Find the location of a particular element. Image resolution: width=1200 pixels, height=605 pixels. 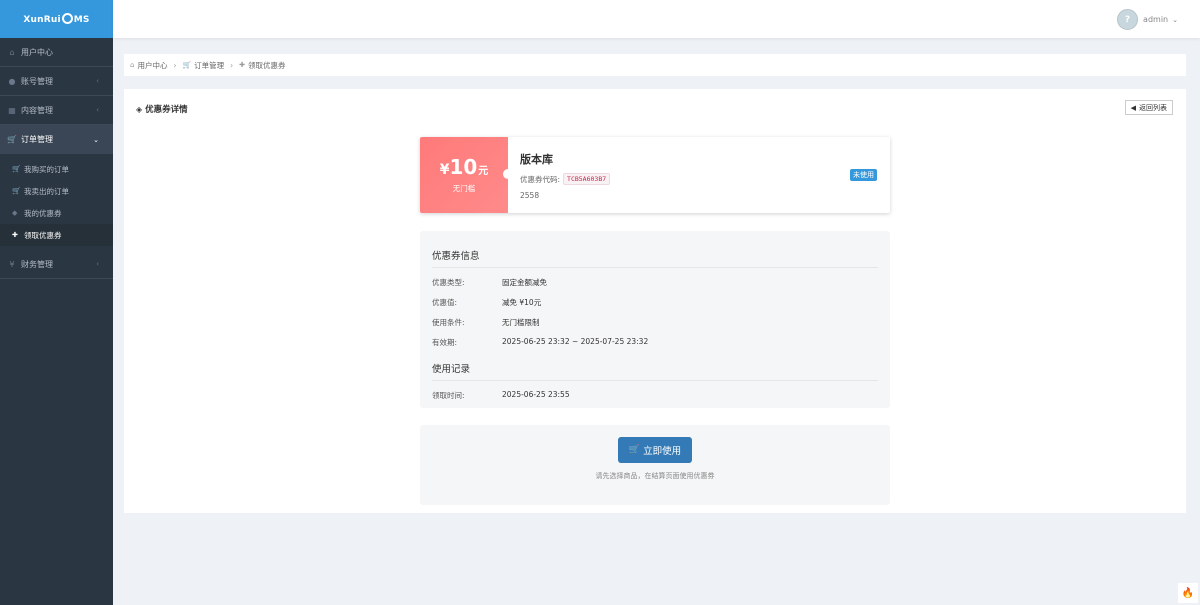

use-now-button: 🛒 立即使用 is located at coordinates (655, 450).